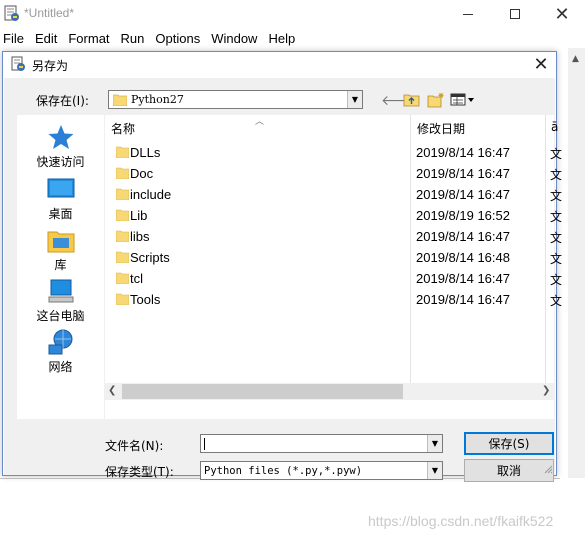 The image size is (585, 540). What do you see at coordinates (235, 99) in the screenshot?
I see `save-in-dropdown: Python27 ▼` at bounding box center [235, 99].